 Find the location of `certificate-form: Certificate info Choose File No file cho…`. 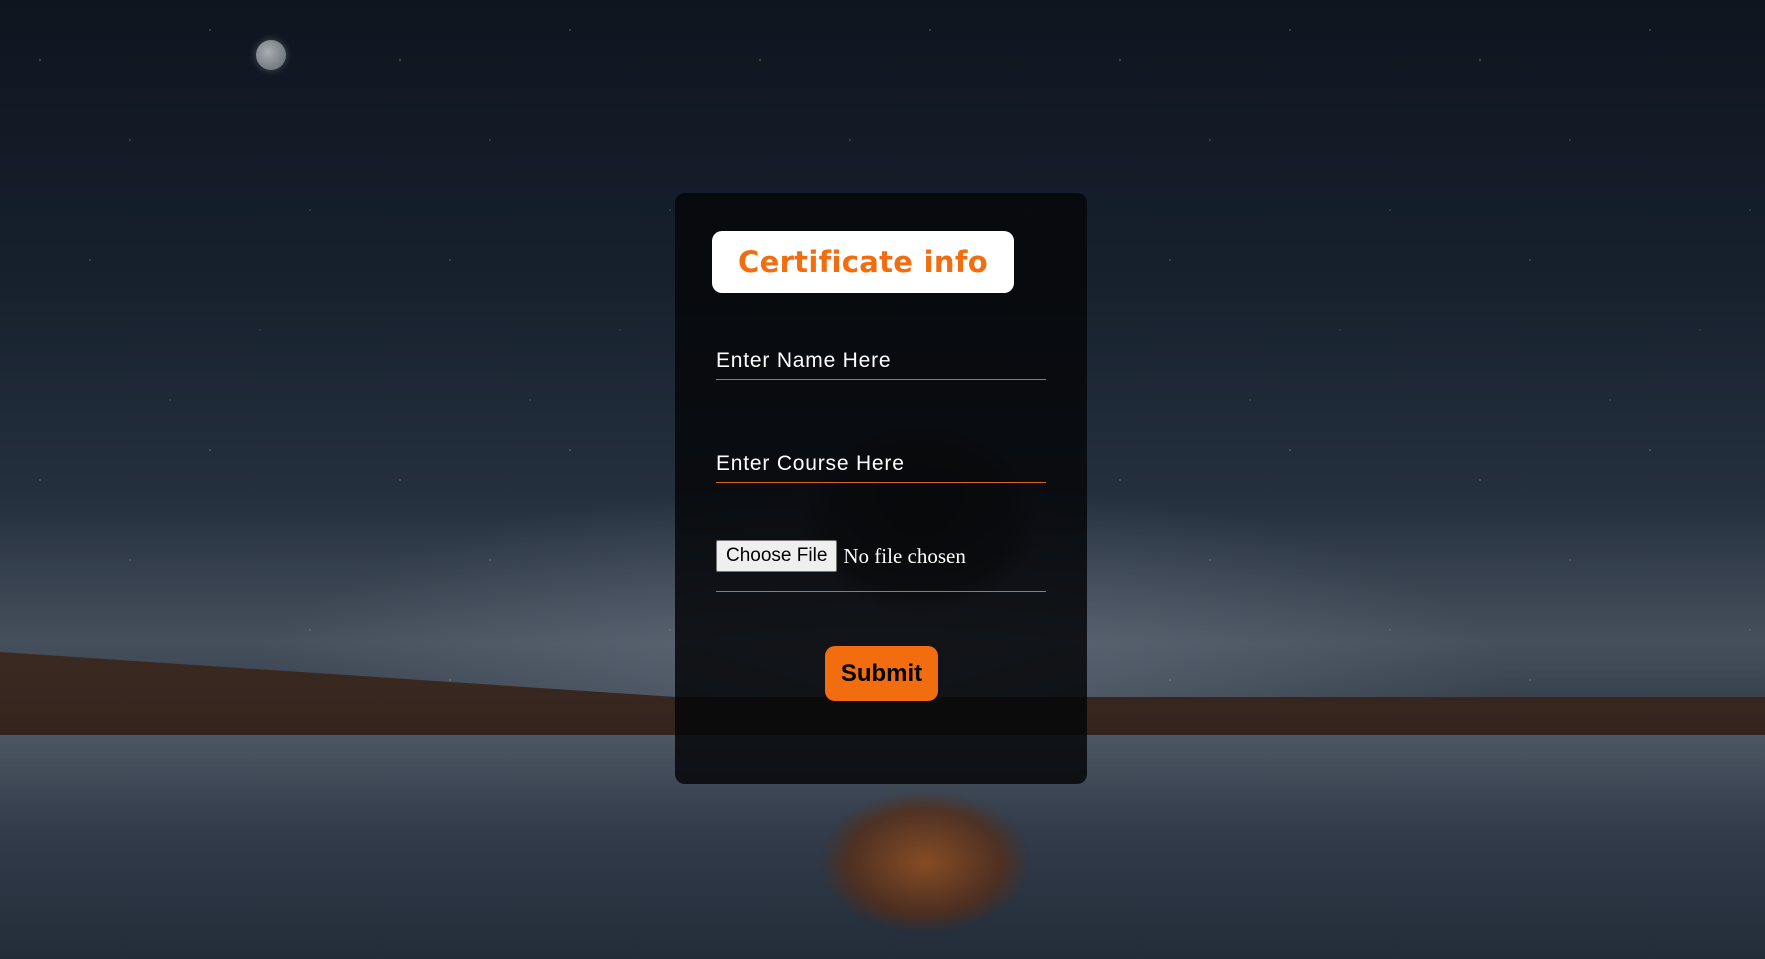

certificate-form: Certificate info Choose File No file cho… is located at coordinates (881, 488).